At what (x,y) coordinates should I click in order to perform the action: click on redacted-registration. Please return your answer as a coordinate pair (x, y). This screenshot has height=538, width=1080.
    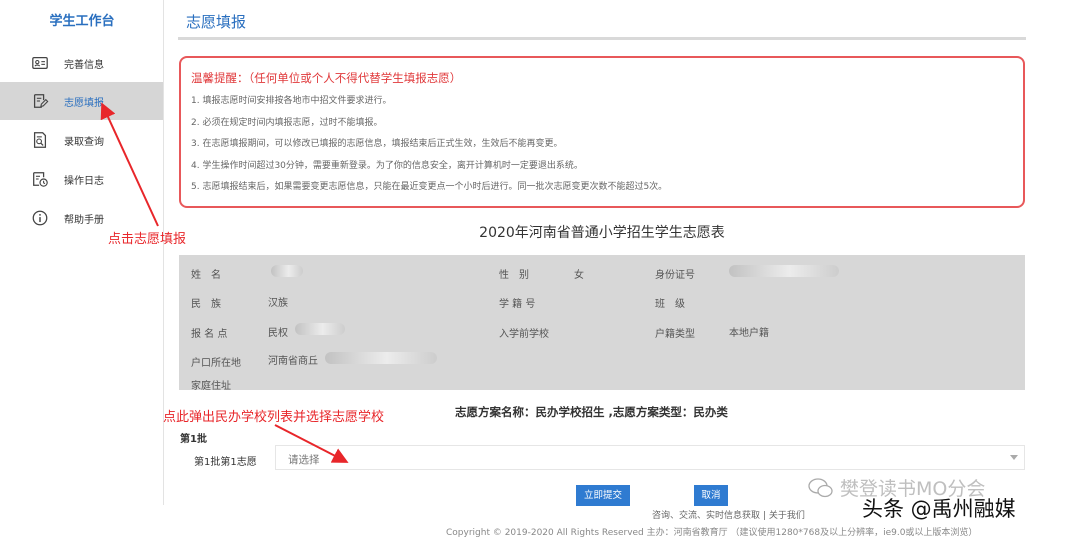
    Looking at the image, I should click on (320, 329).